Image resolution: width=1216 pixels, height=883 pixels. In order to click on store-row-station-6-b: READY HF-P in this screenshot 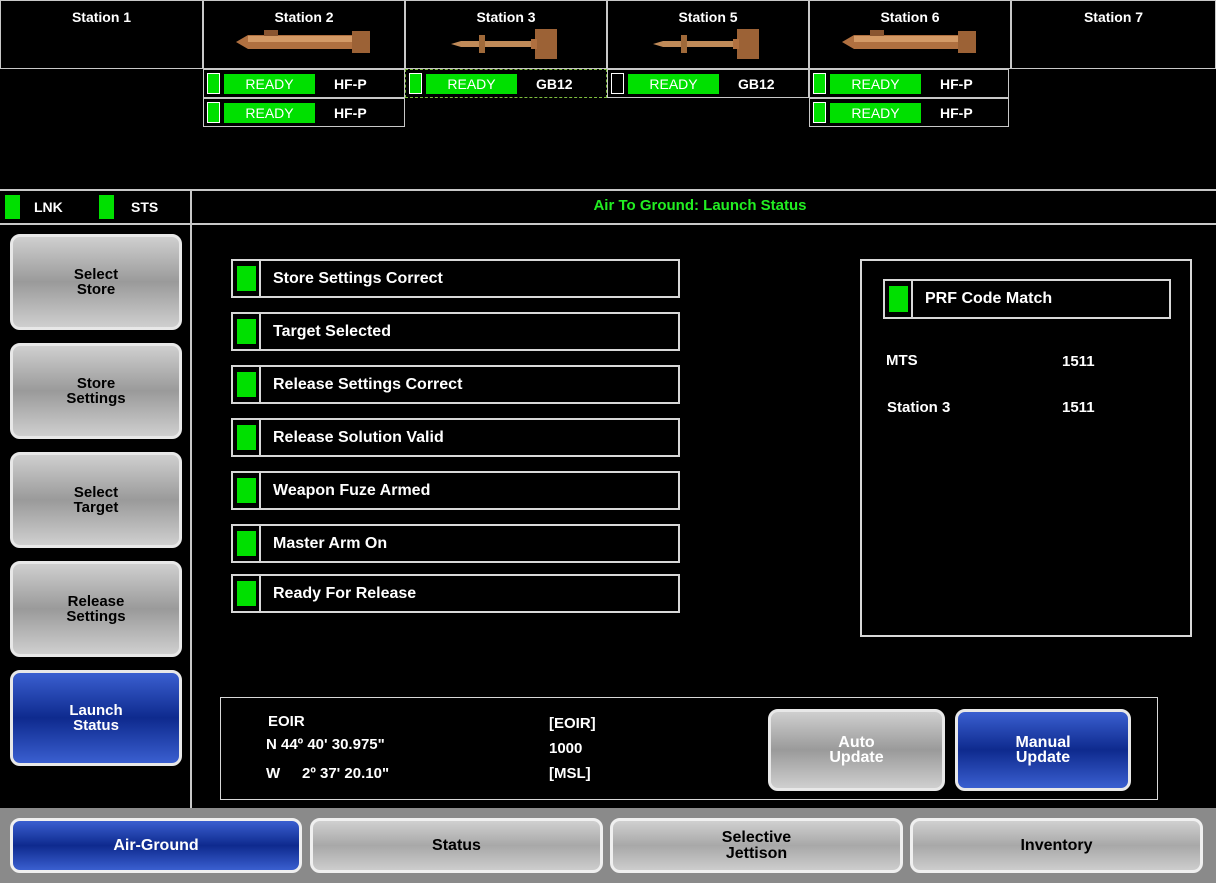, I will do `click(909, 112)`.